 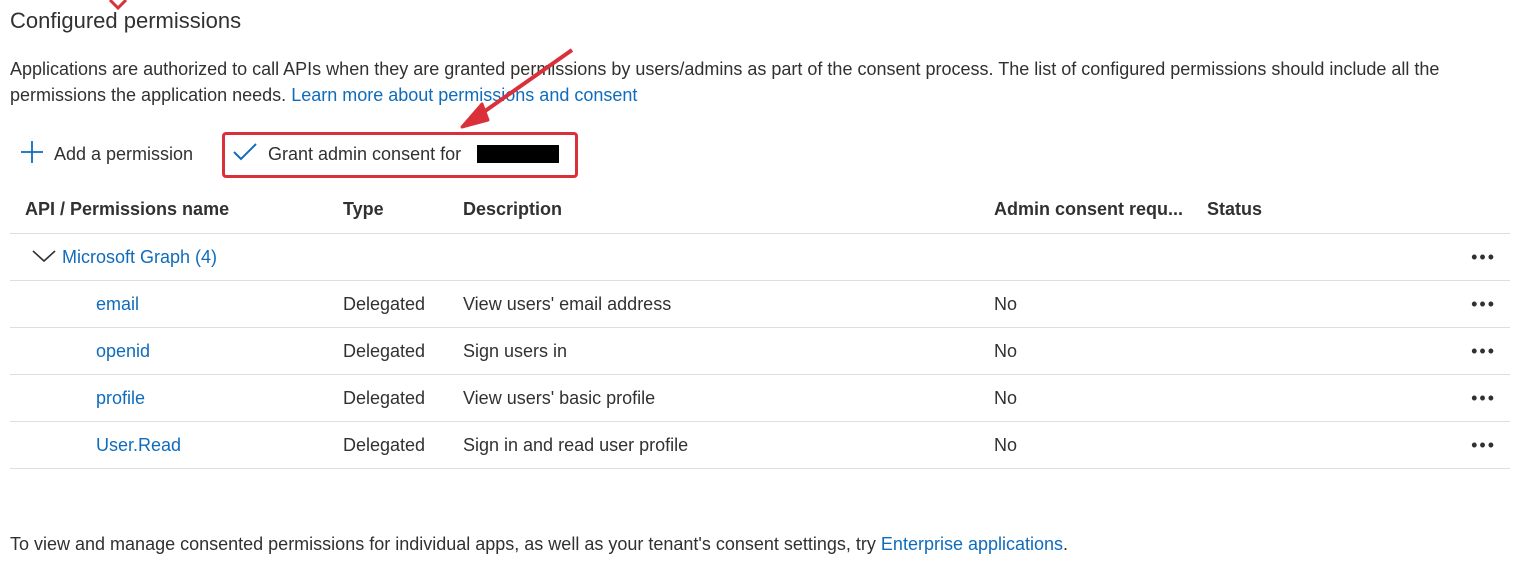 What do you see at coordinates (515, 350) in the screenshot?
I see `permission-description: Sign users in` at bounding box center [515, 350].